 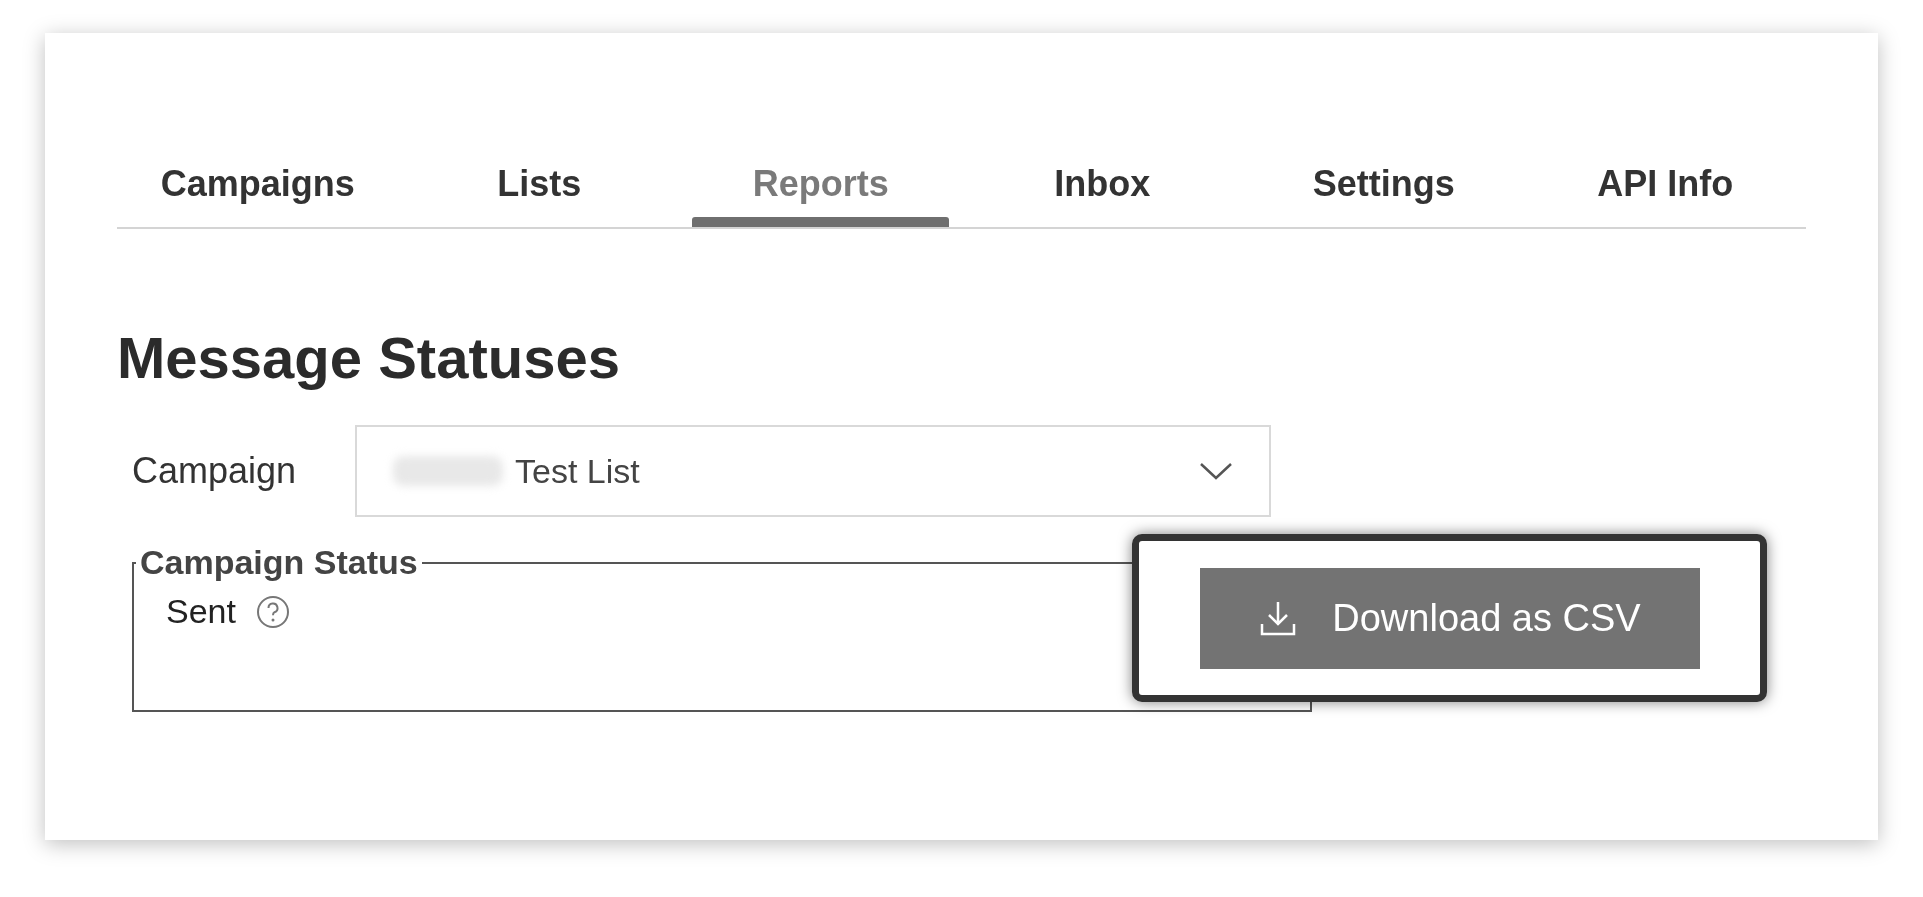 What do you see at coordinates (539, 189) in the screenshot?
I see `nav-tab: Lists` at bounding box center [539, 189].